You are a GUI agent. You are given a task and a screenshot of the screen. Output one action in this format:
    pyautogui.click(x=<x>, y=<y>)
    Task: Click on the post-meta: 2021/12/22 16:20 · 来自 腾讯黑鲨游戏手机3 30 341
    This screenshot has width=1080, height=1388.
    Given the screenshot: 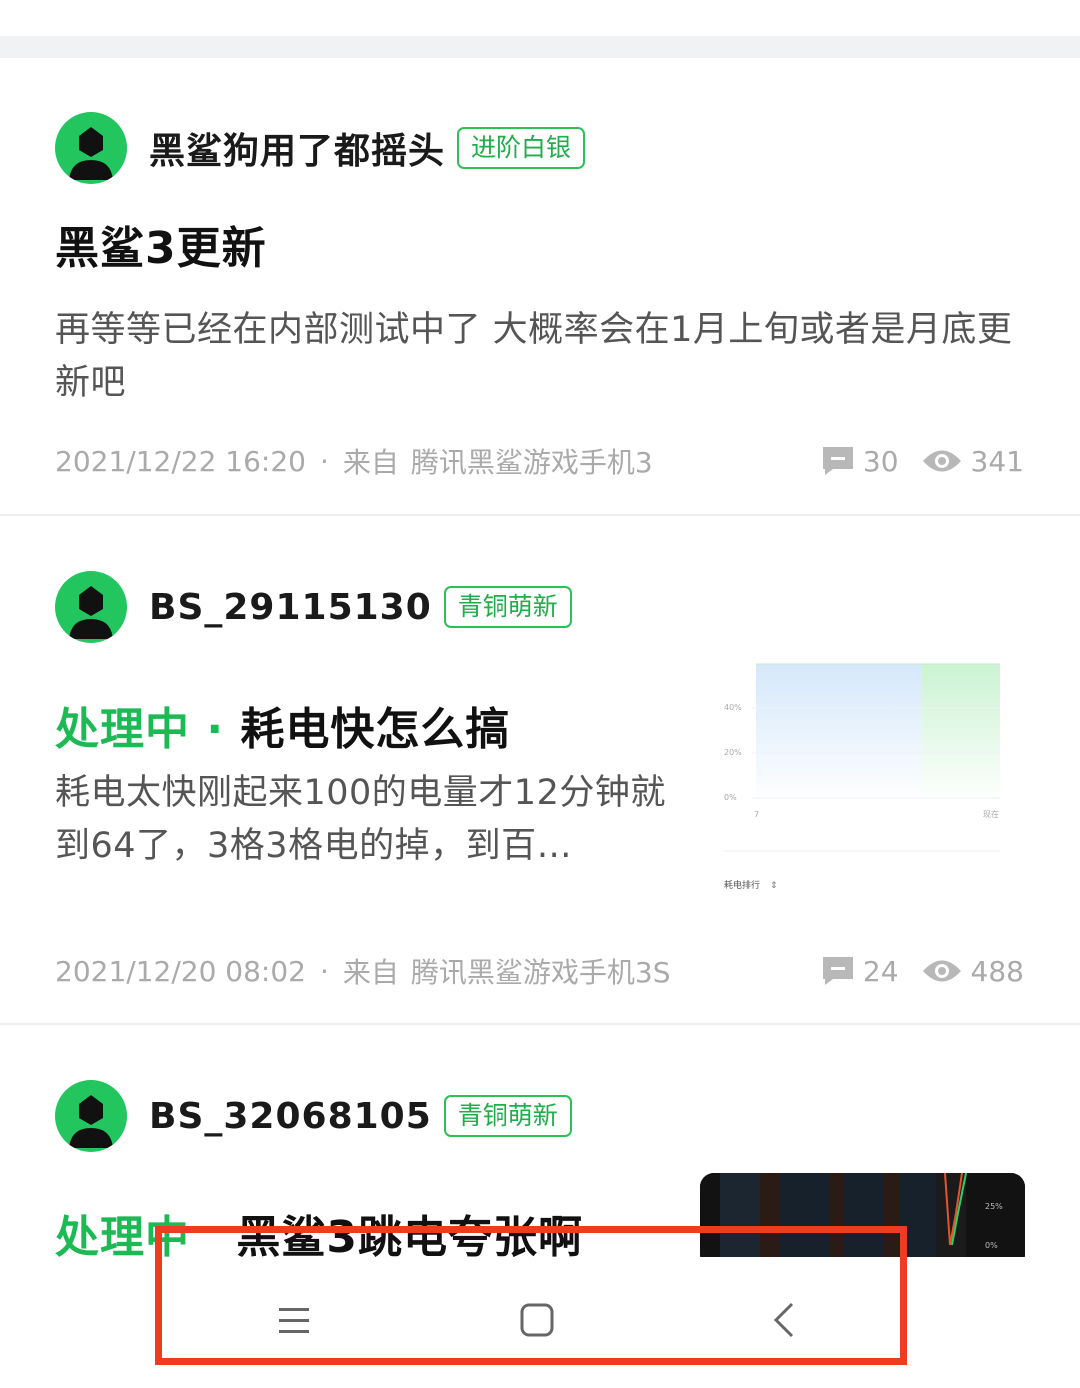 What is the action you would take?
    pyautogui.click(x=539, y=461)
    